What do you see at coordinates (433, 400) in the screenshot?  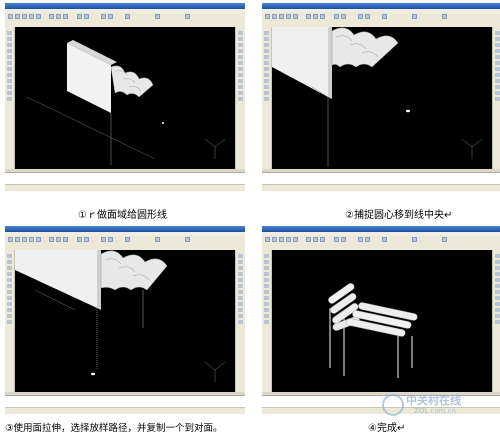 I see `watermark-title: 中关村在线` at bounding box center [433, 400].